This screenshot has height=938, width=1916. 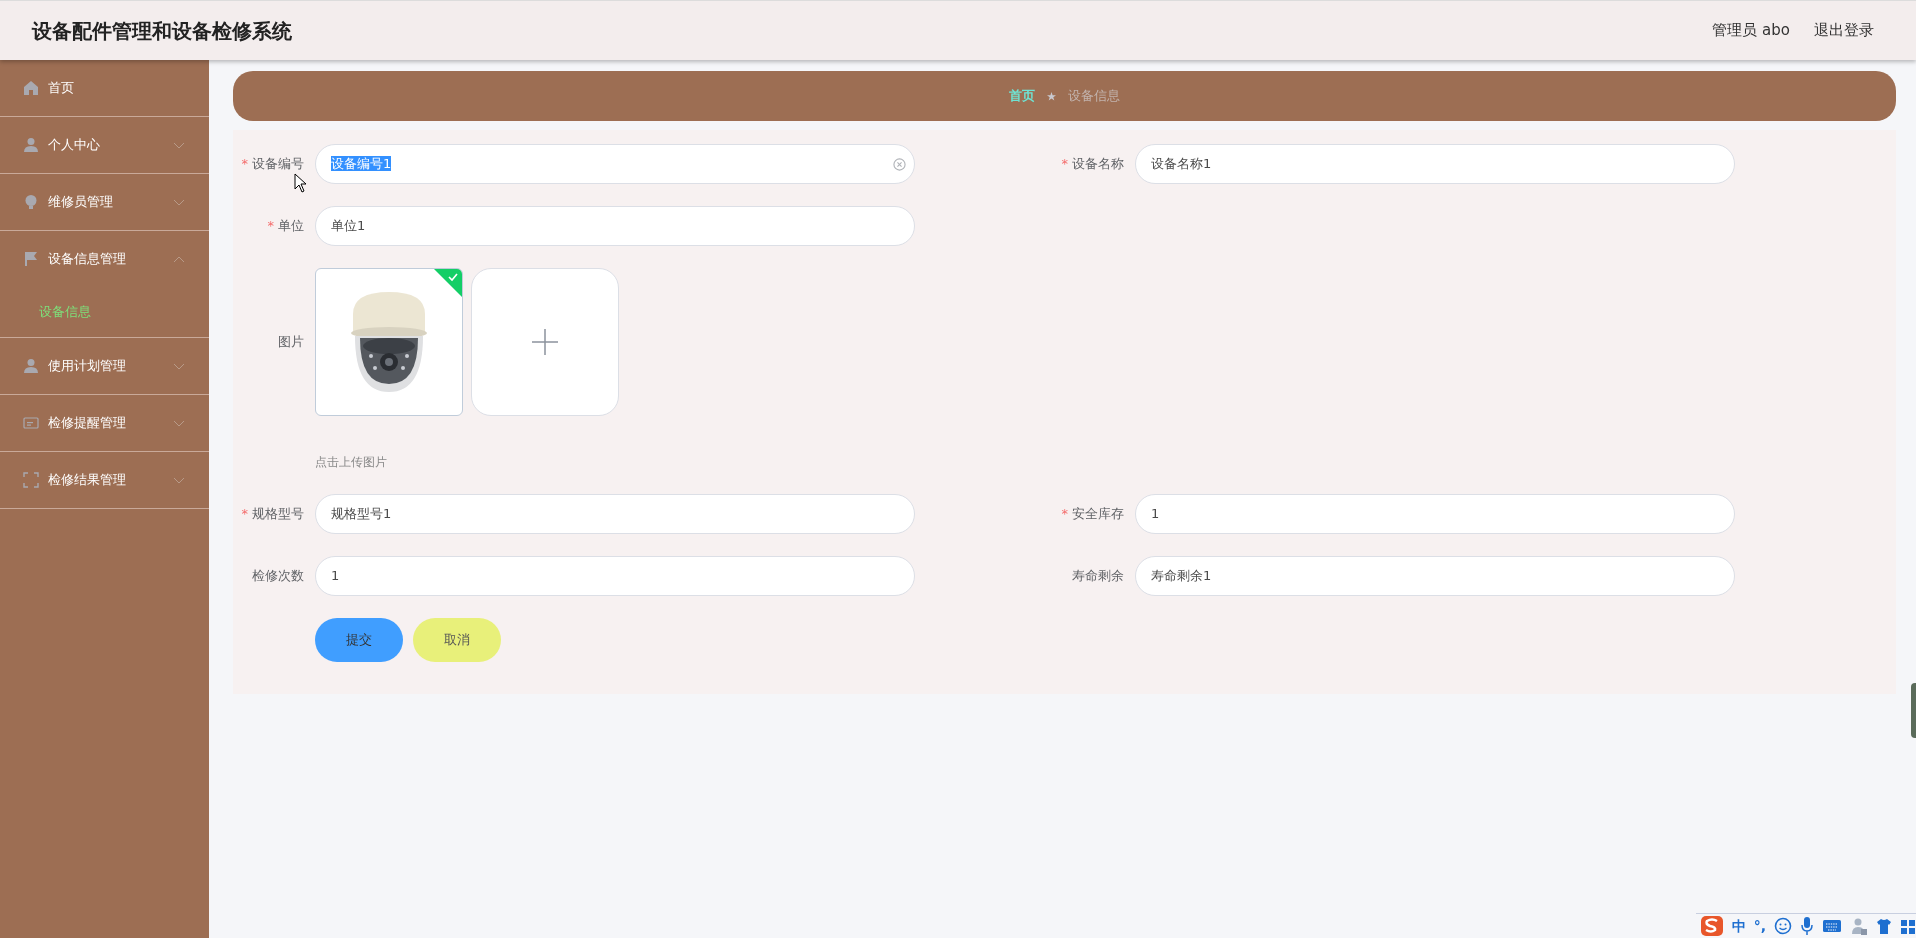 What do you see at coordinates (1738, 926) in the screenshot?
I see `ime-label: 中` at bounding box center [1738, 926].